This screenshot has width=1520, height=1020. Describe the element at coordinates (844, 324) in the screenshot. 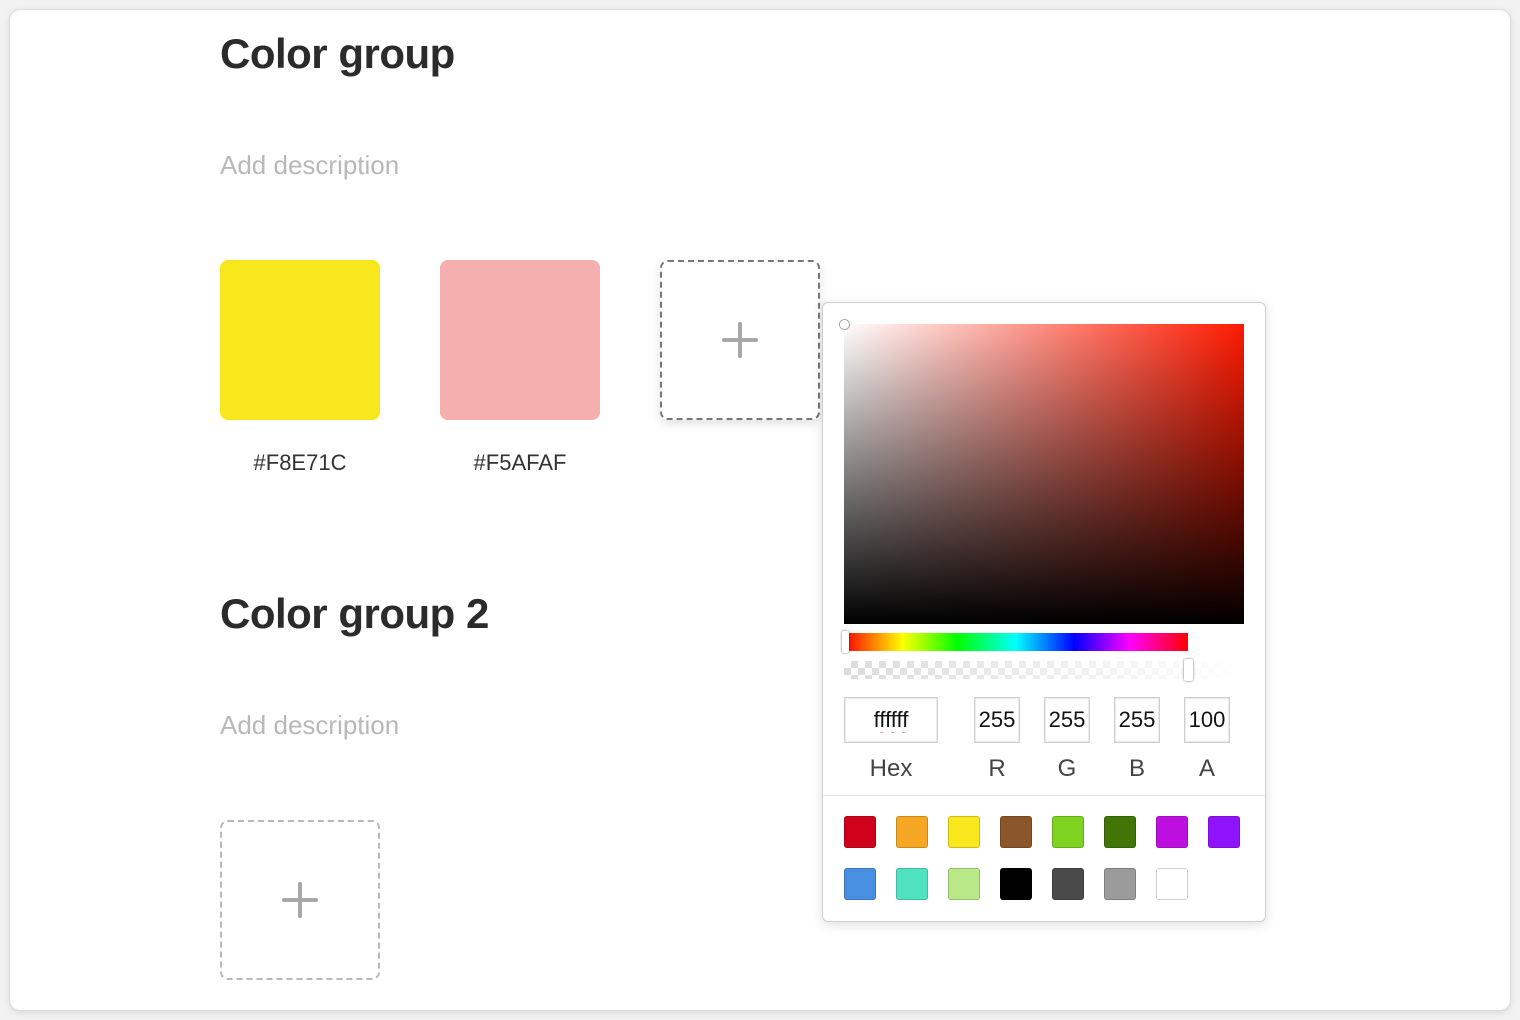

I see `saturation-pointer` at that location.